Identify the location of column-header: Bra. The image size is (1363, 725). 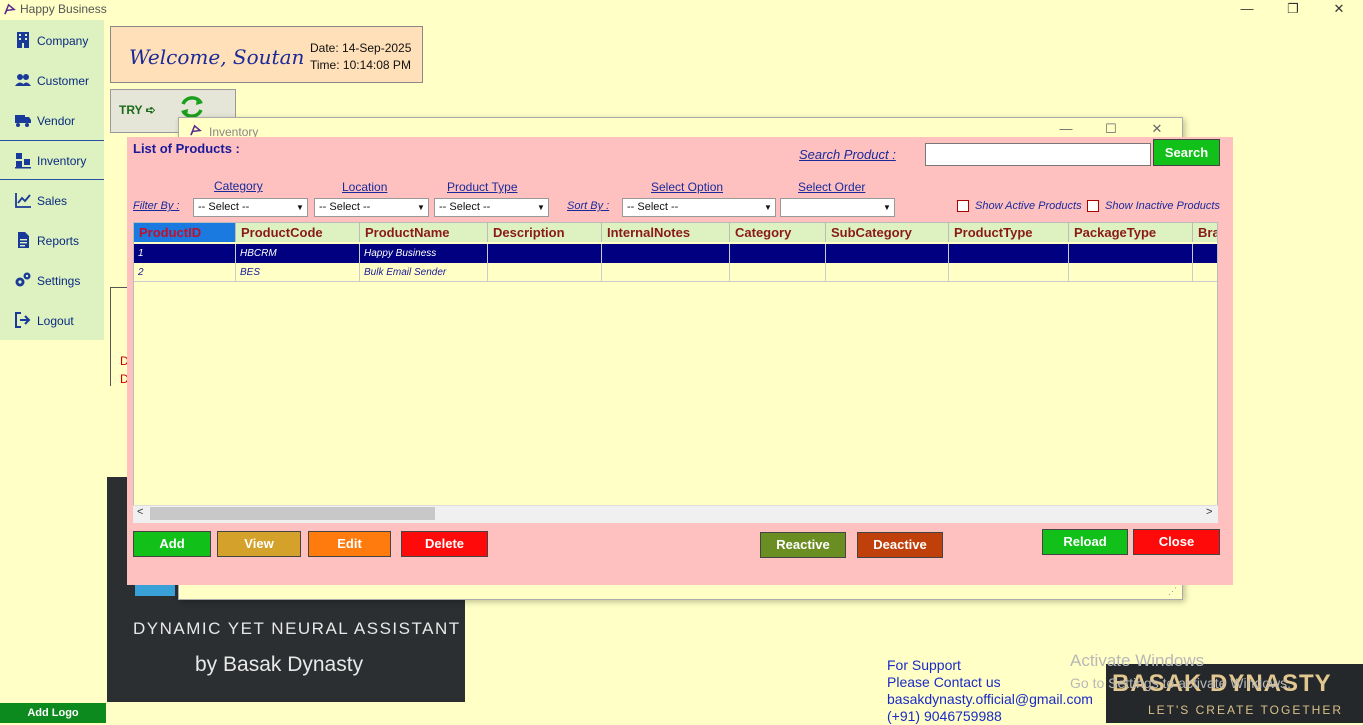
(1205, 232).